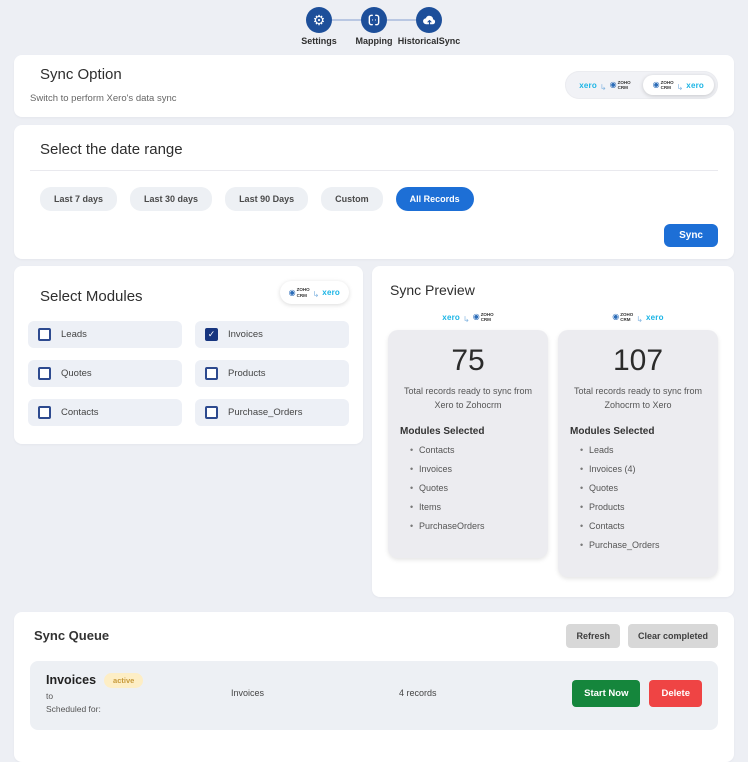 This screenshot has width=748, height=762. What do you see at coordinates (171, 199) in the screenshot?
I see `date-option-last-30-days: Last 30 days` at bounding box center [171, 199].